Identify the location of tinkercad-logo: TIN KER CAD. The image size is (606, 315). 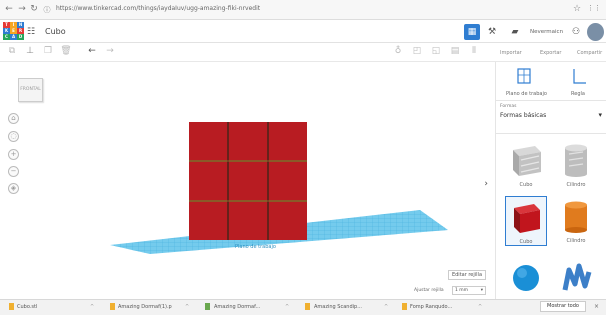
(13, 31).